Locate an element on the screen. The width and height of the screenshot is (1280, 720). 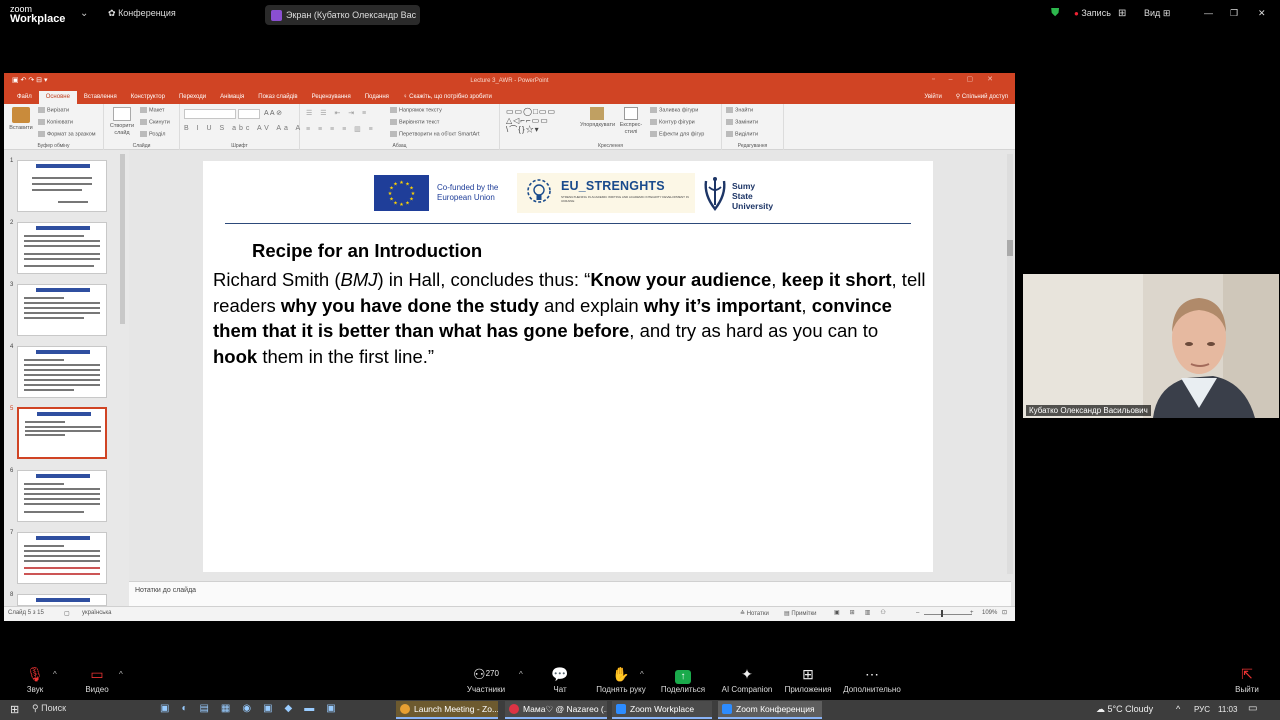
reactions-caret: ^ is located at coordinates (642, 674).